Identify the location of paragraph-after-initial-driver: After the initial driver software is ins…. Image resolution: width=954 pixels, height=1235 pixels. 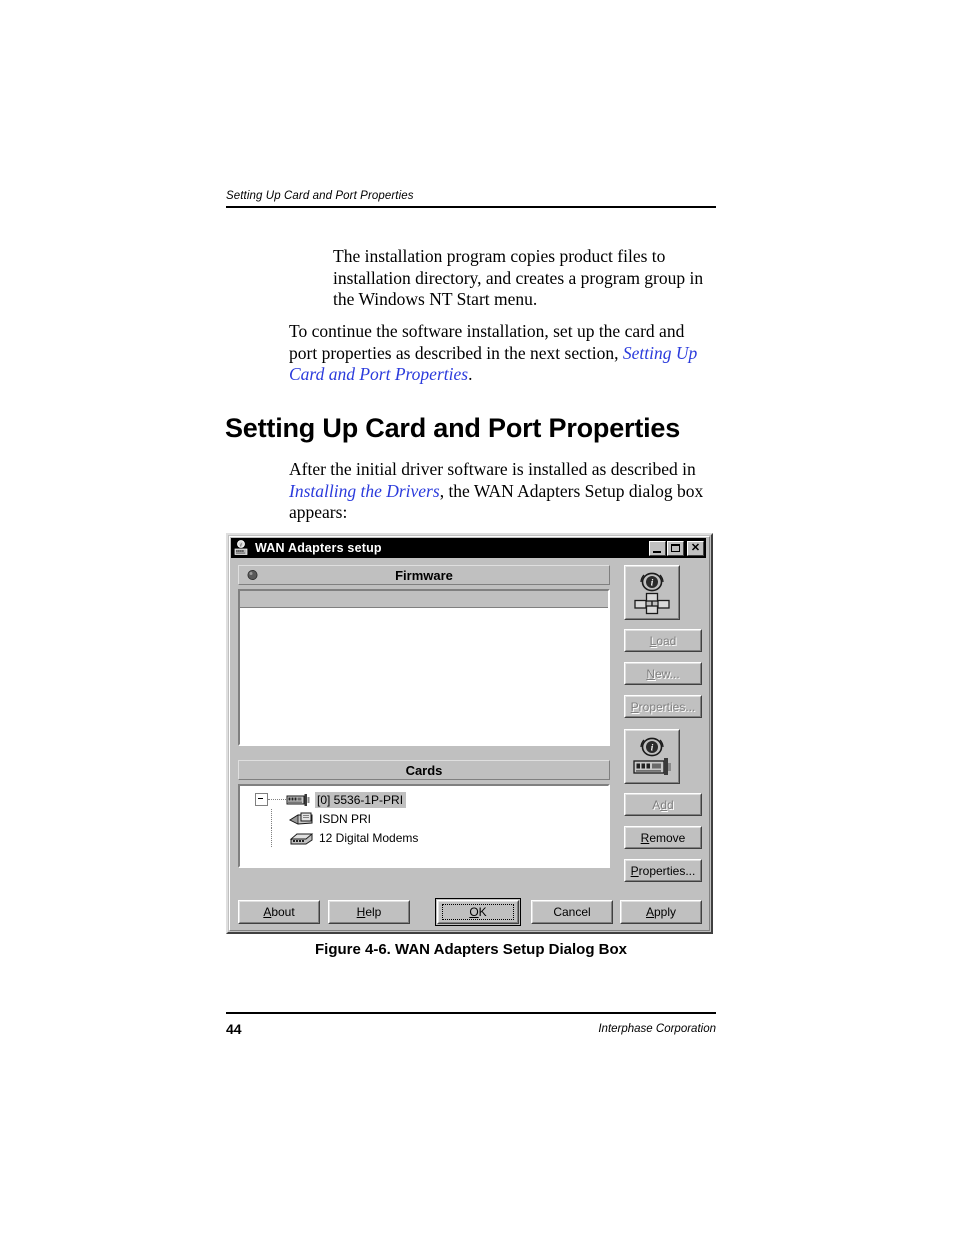
(502, 491).